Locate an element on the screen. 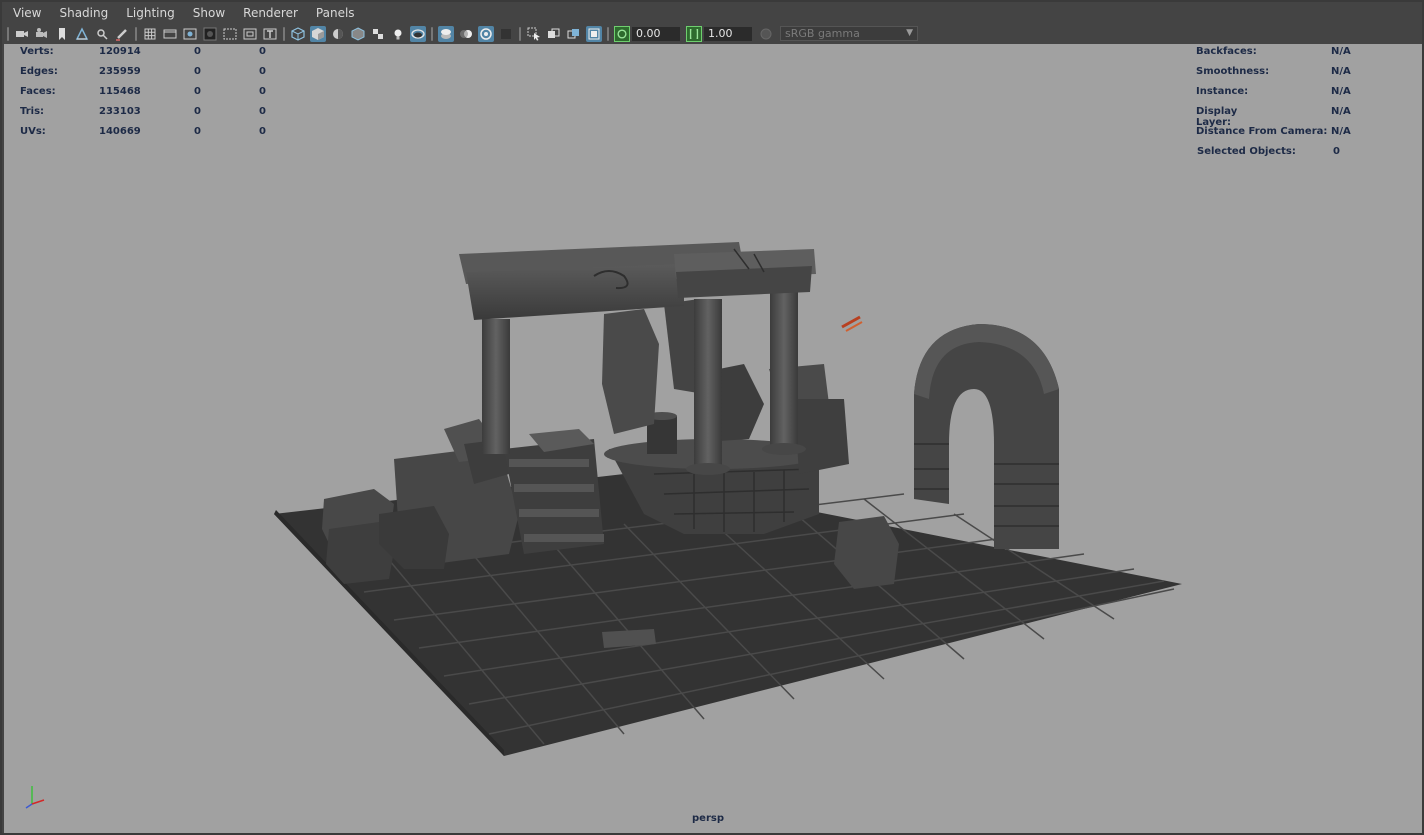 The width and height of the screenshot is (1424, 835). hud-value: 235959 is located at coordinates (120, 71).